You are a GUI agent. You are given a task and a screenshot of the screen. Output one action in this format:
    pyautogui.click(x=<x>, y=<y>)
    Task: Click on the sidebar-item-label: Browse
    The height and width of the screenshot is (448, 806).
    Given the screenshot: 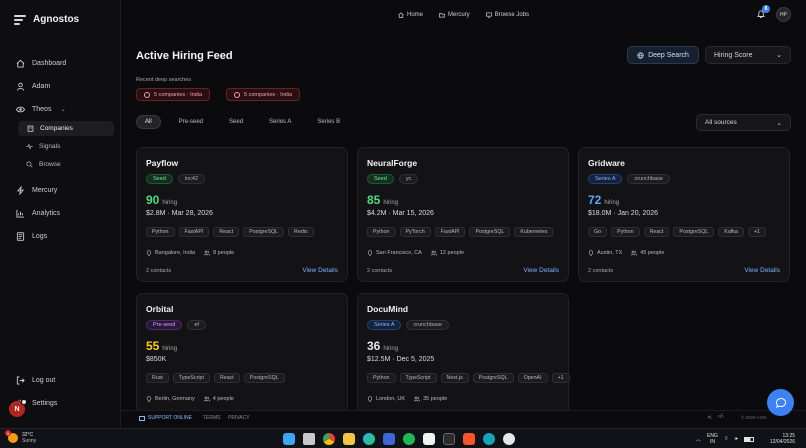 What is the action you would take?
    pyautogui.click(x=50, y=164)
    